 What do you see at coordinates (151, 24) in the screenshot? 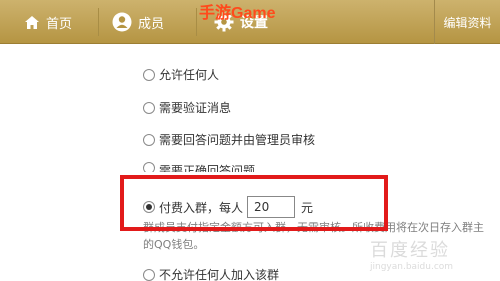
I see `nav-members-label: 成员` at bounding box center [151, 24].